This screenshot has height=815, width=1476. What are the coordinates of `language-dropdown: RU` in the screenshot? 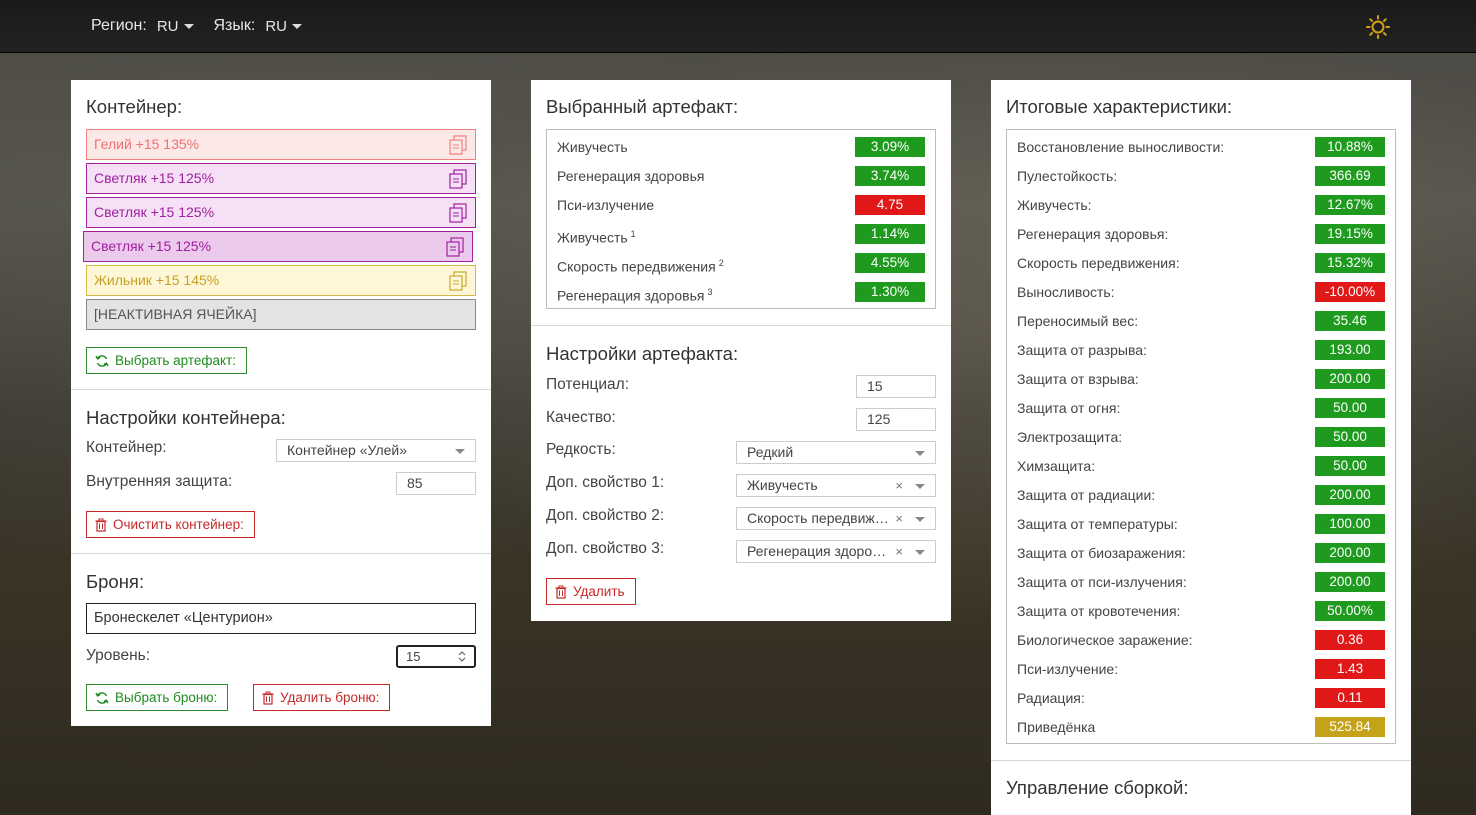 It's located at (284, 26).